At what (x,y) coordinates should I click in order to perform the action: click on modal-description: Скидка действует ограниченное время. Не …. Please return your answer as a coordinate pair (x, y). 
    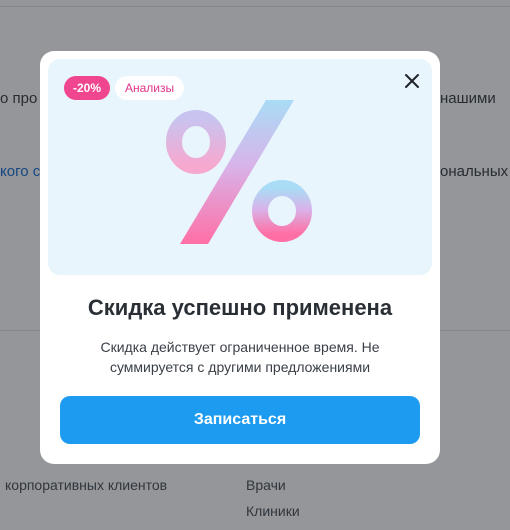
    Looking at the image, I should click on (240, 357).